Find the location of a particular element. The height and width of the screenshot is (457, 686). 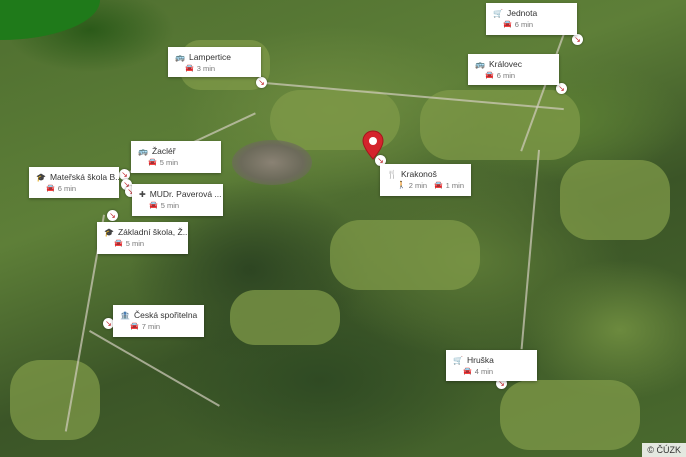

marker-jednota: ↘ is located at coordinates (577, 39).